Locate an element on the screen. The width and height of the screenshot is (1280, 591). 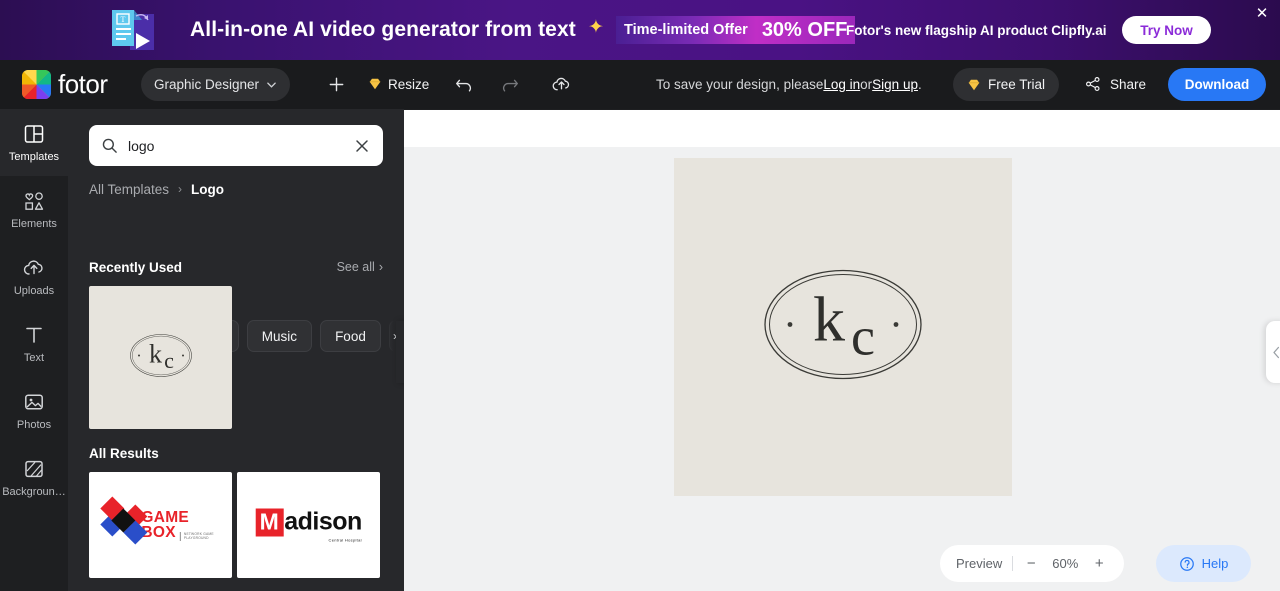
template-card-recent: k c is located at coordinates (160, 357).